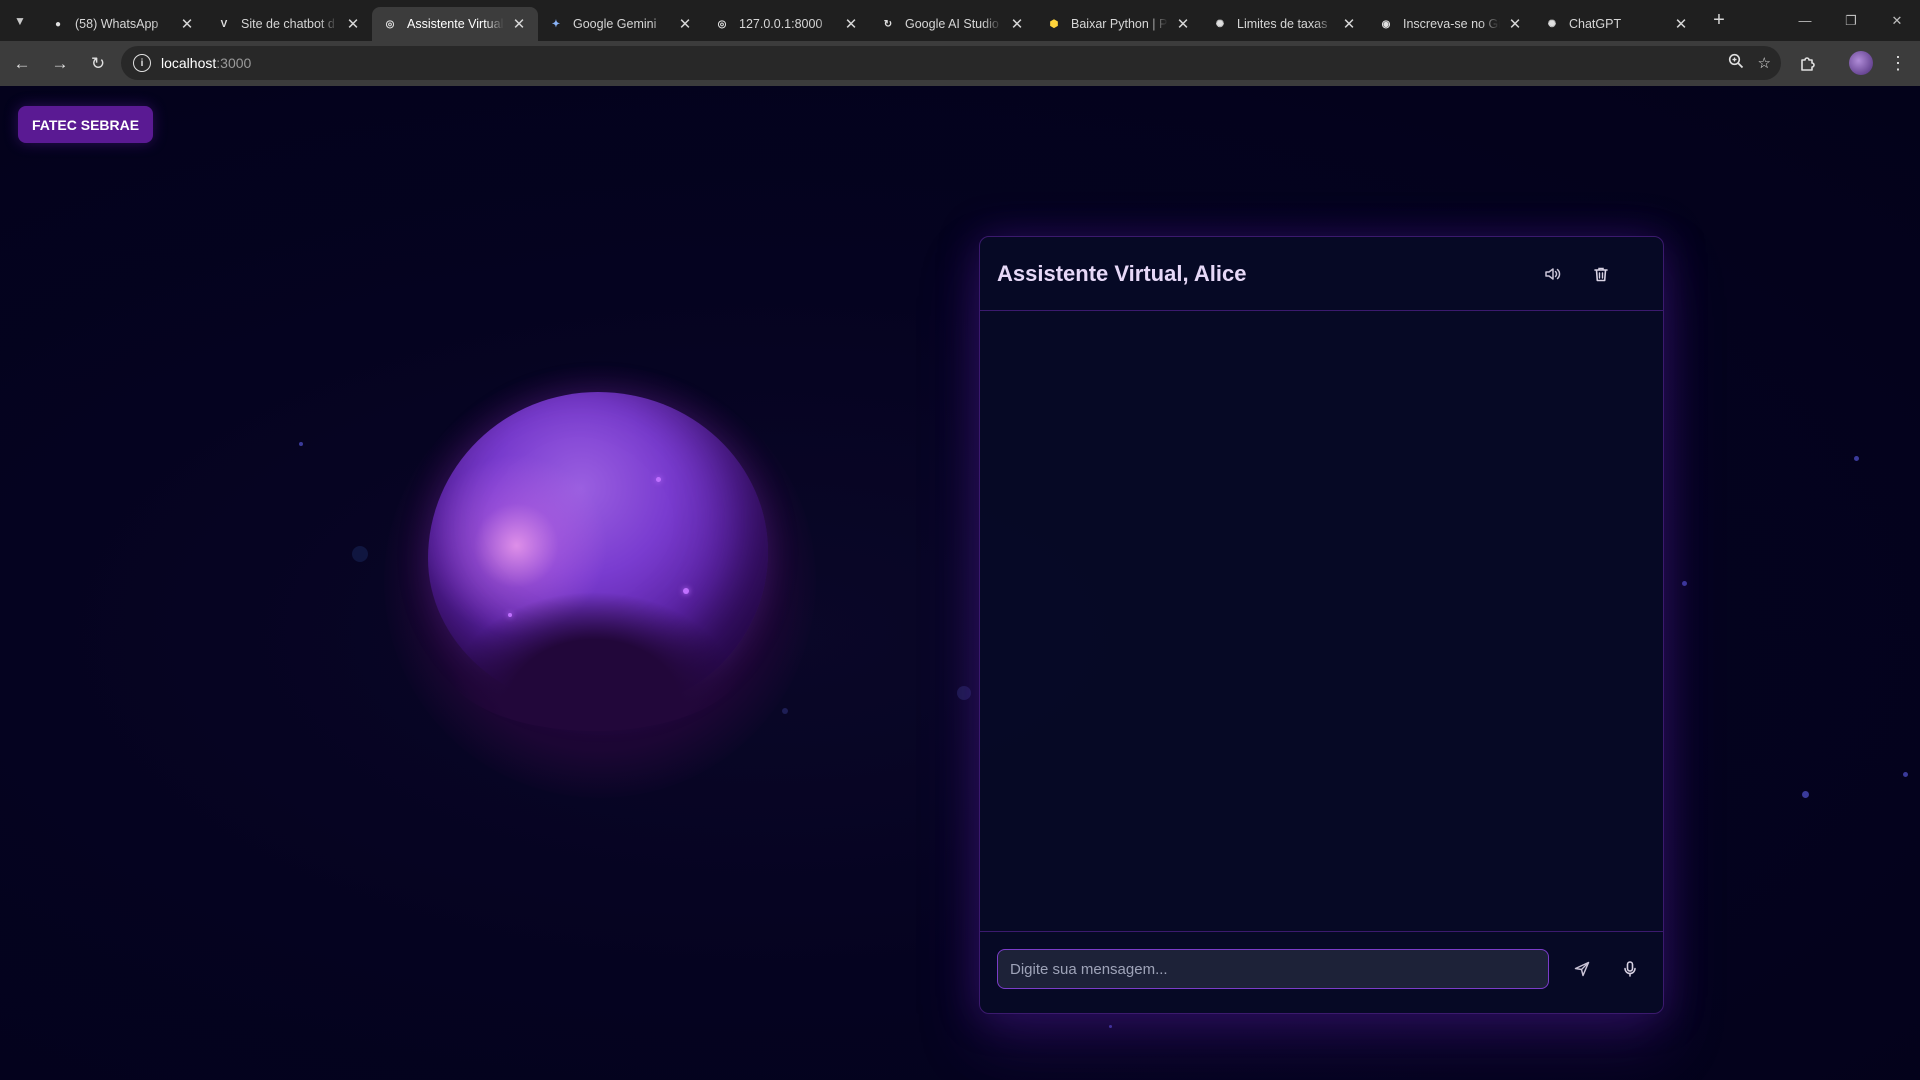 The width and height of the screenshot is (1920, 1080). What do you see at coordinates (1897, 20) in the screenshot?
I see `close-window-icon: ✕` at bounding box center [1897, 20].